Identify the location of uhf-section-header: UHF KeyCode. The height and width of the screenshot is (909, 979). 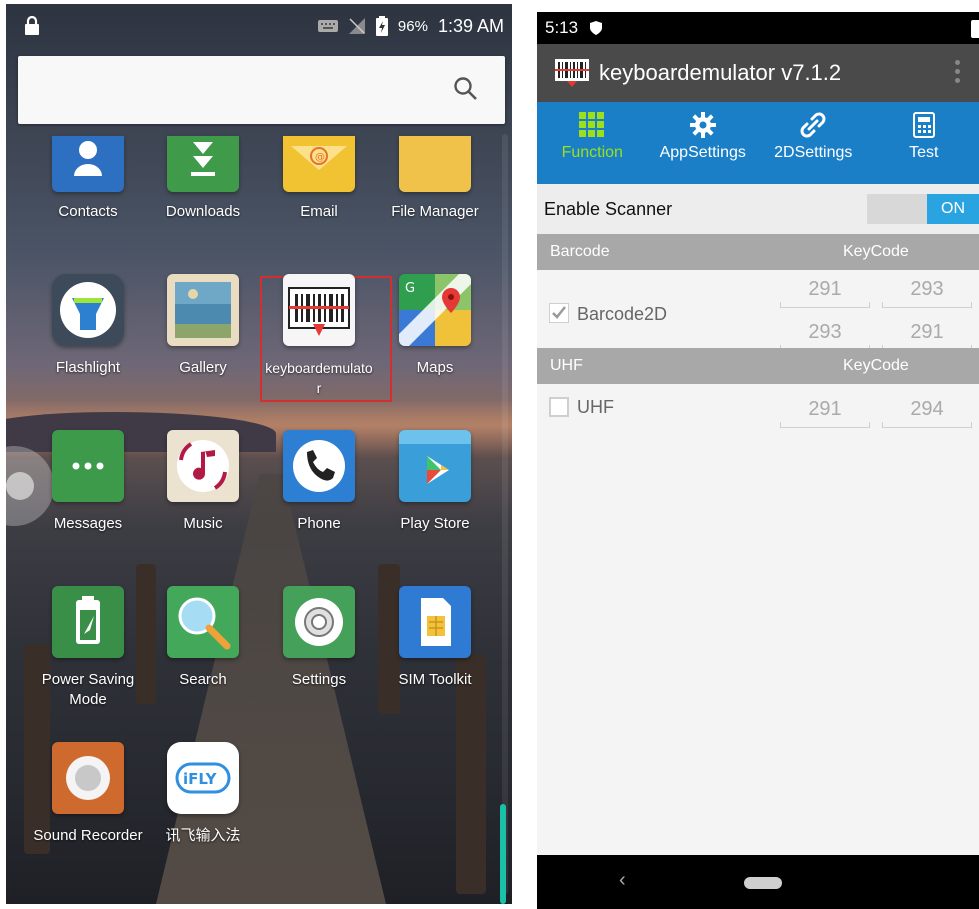
(758, 366).